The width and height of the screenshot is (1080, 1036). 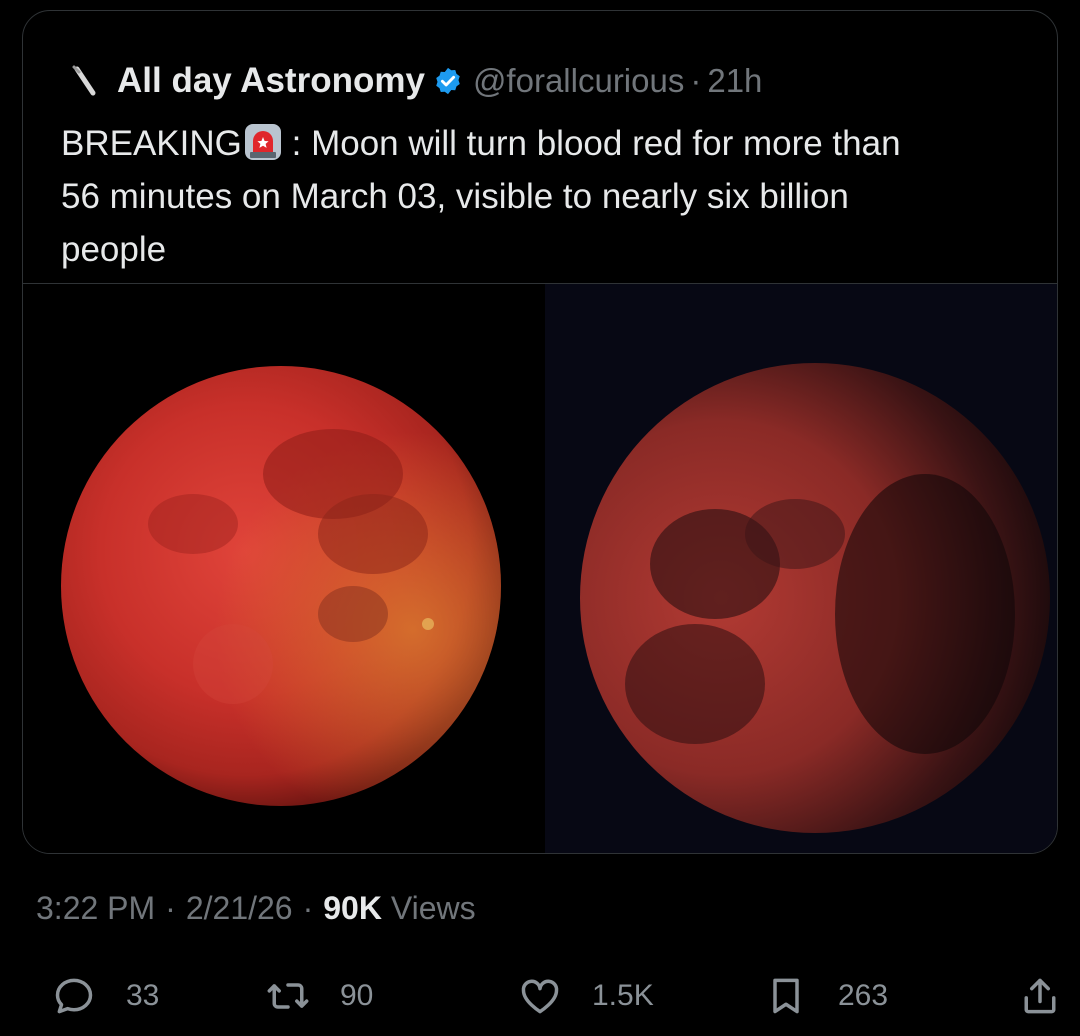 What do you see at coordinates (288, 996) in the screenshot?
I see `repost-icon` at bounding box center [288, 996].